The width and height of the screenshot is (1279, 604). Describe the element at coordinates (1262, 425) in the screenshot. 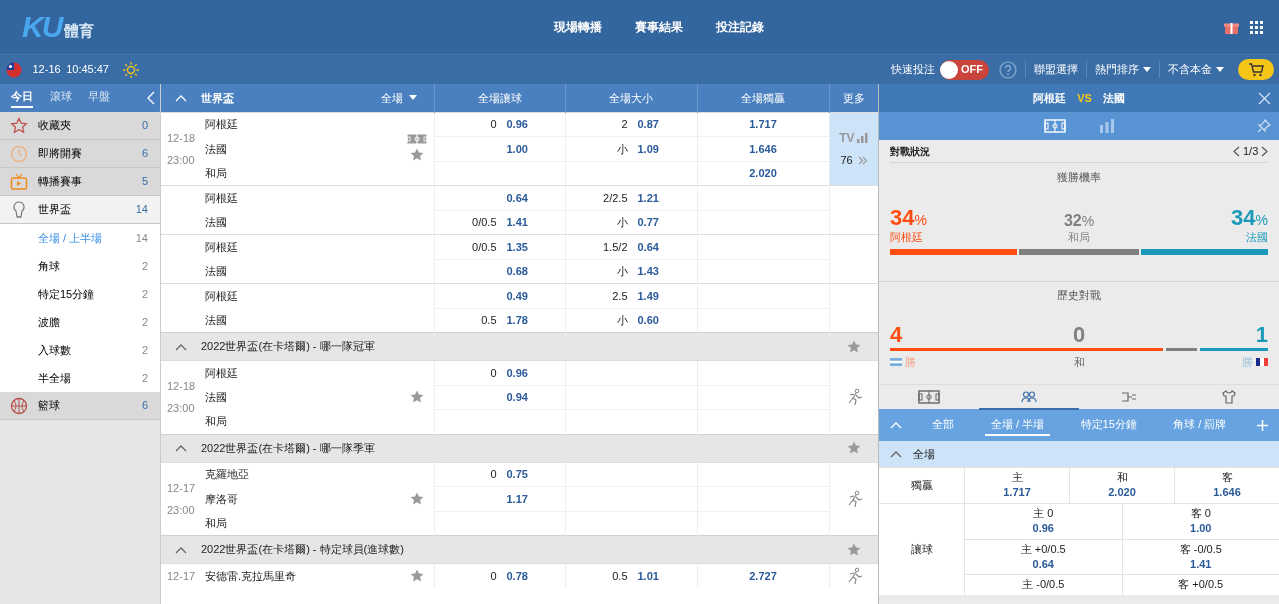

I see `plus-icon` at that location.